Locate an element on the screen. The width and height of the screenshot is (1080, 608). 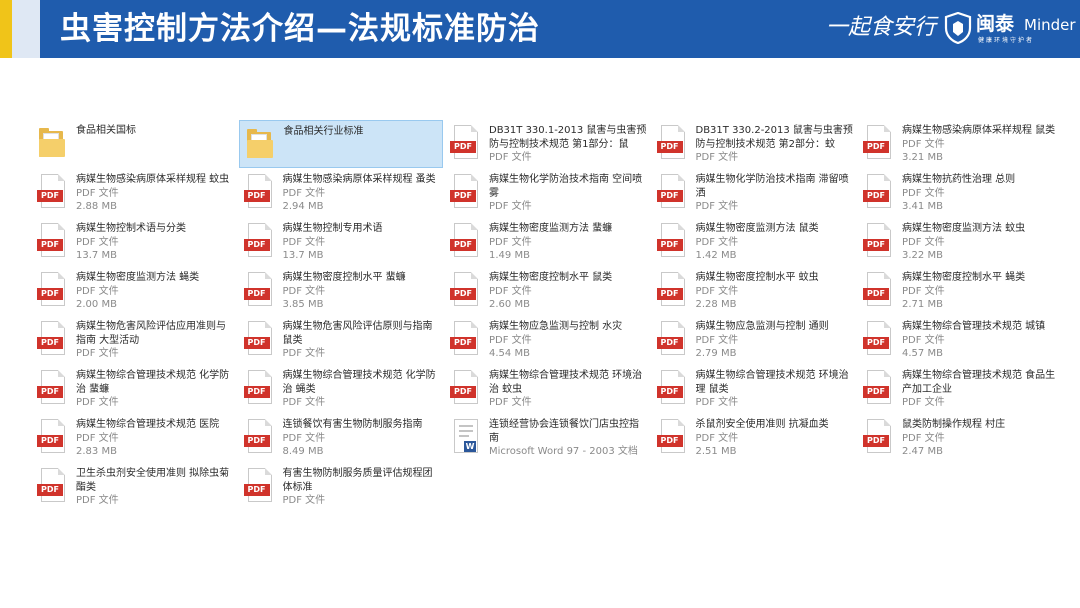
header-accent-strip is located at coordinates (26, 29).